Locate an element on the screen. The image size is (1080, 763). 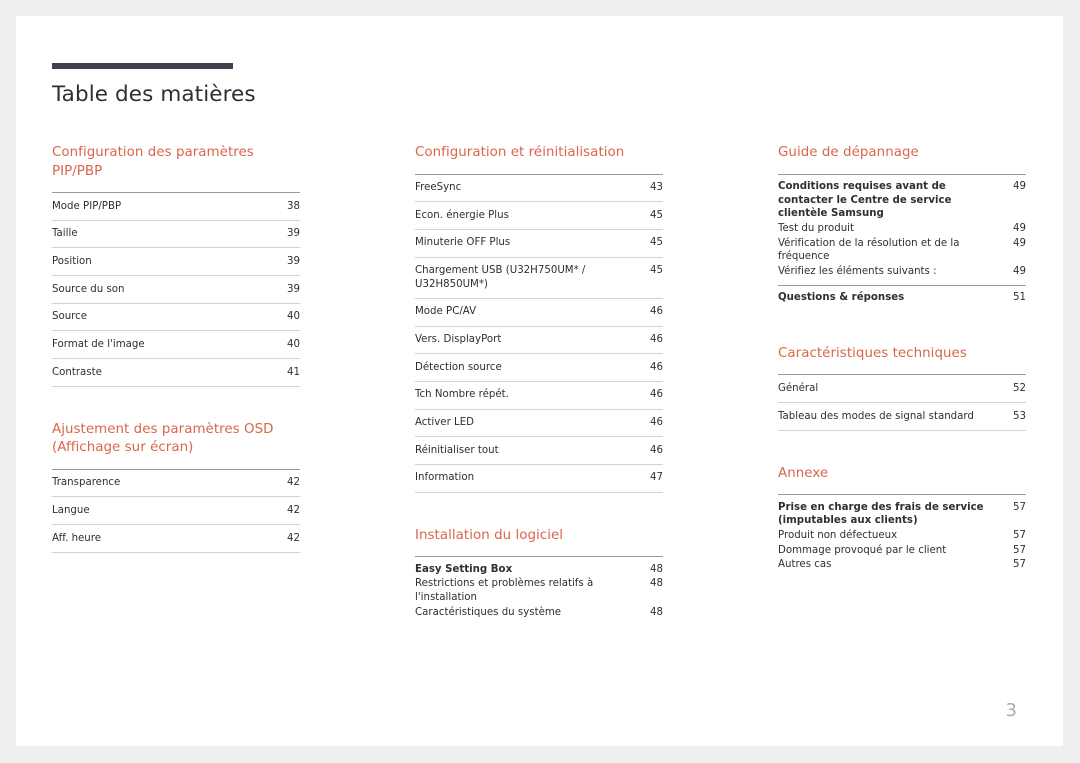
toc-entry-page: 40 is located at coordinates (293, 344).